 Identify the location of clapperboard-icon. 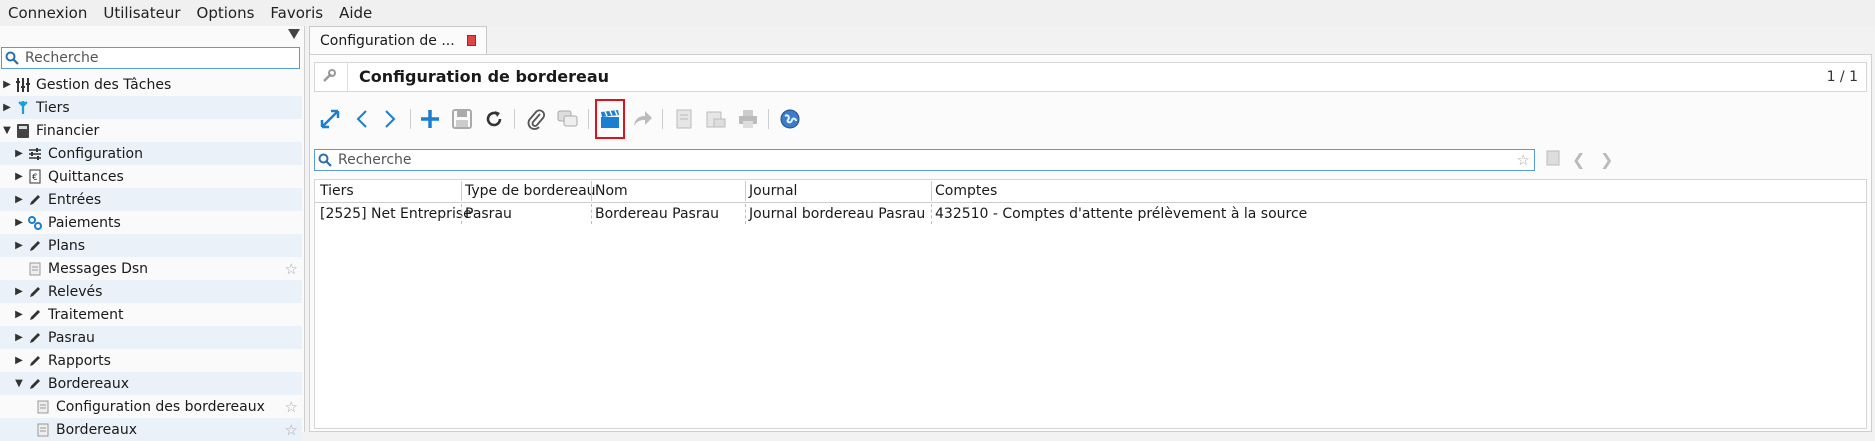
(610, 119).